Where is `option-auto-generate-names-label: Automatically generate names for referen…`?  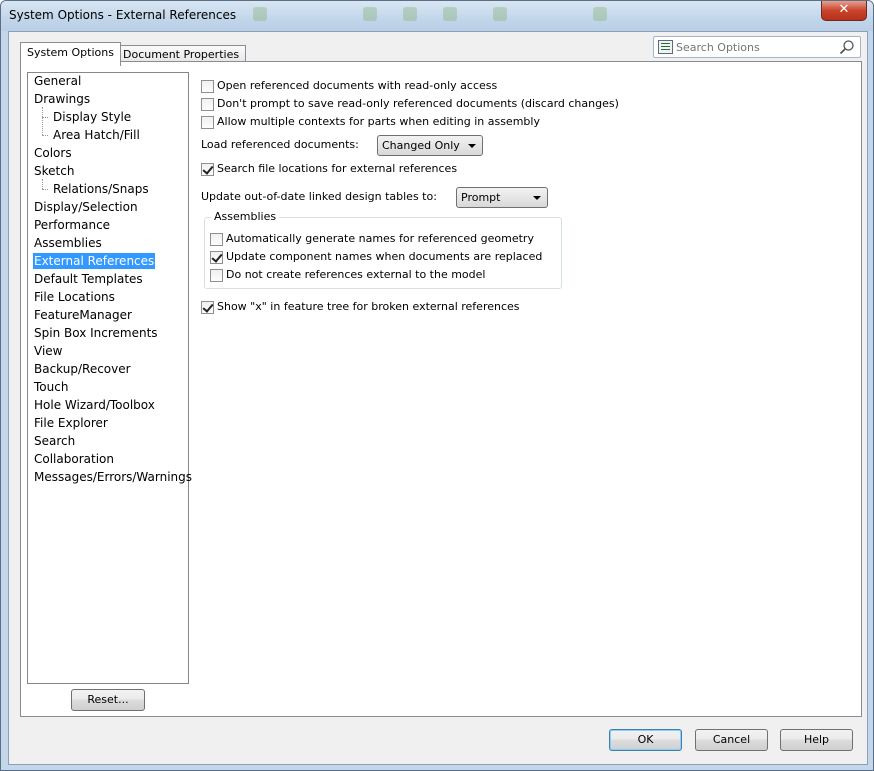 option-auto-generate-names-label: Automatically generate names for referen… is located at coordinates (380, 238).